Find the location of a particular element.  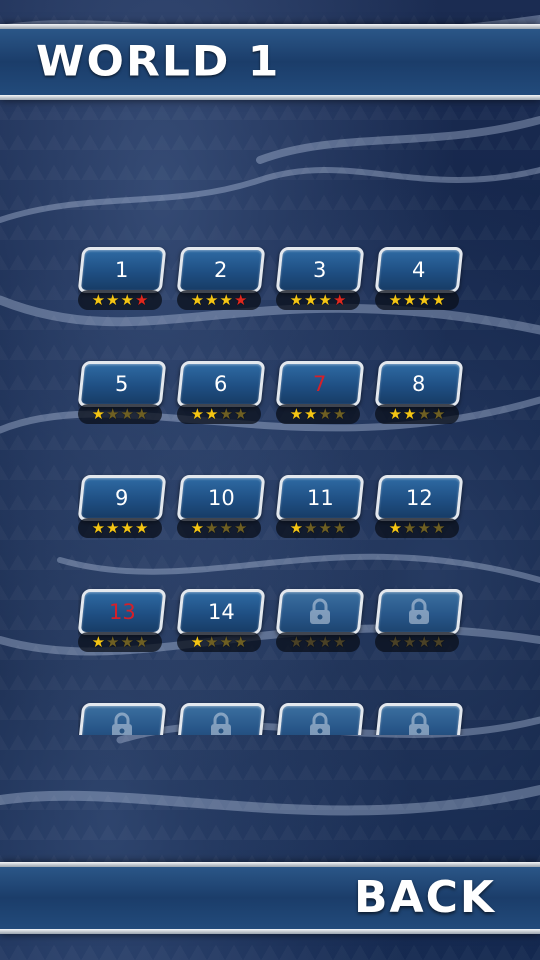

level-button: 4 is located at coordinates (419, 270).